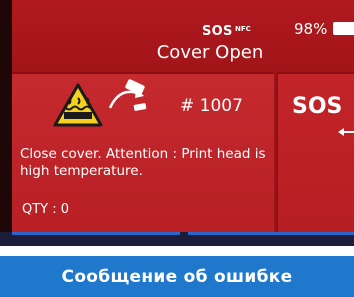 The width and height of the screenshot is (354, 297). Describe the element at coordinates (210, 52) in the screenshot. I see `page-title: Cover Open` at that location.